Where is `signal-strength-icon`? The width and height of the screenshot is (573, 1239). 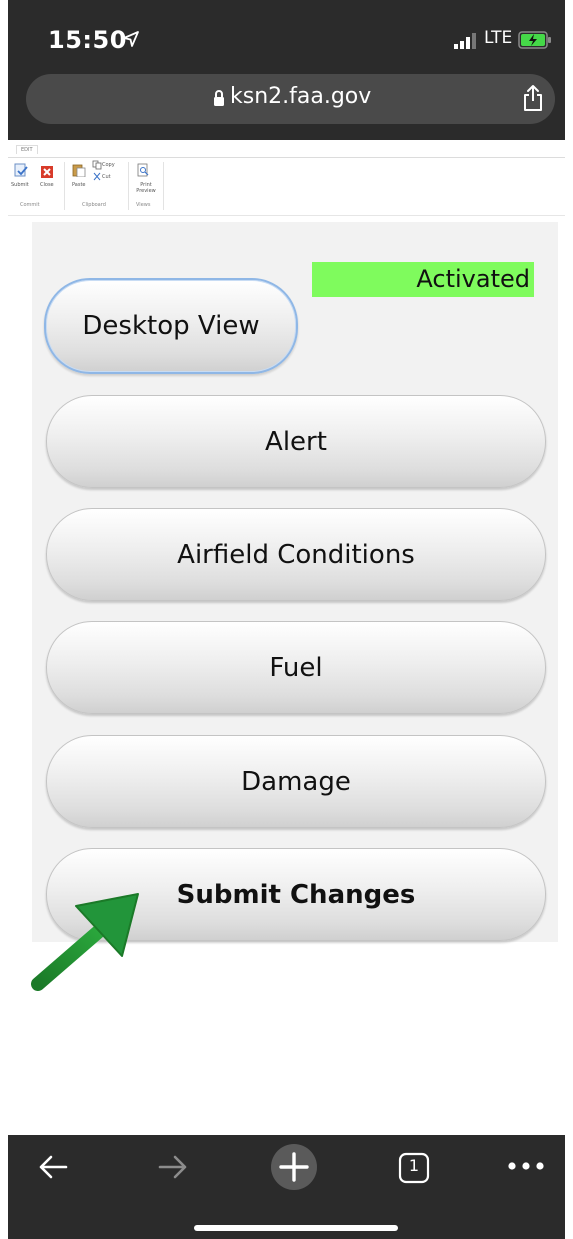 signal-strength-icon is located at coordinates (465, 41).